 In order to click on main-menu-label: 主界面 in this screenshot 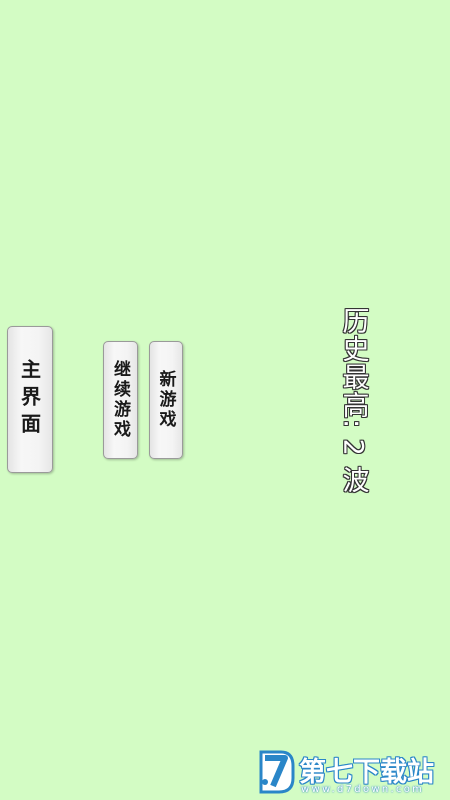, I will do `click(29, 399)`.